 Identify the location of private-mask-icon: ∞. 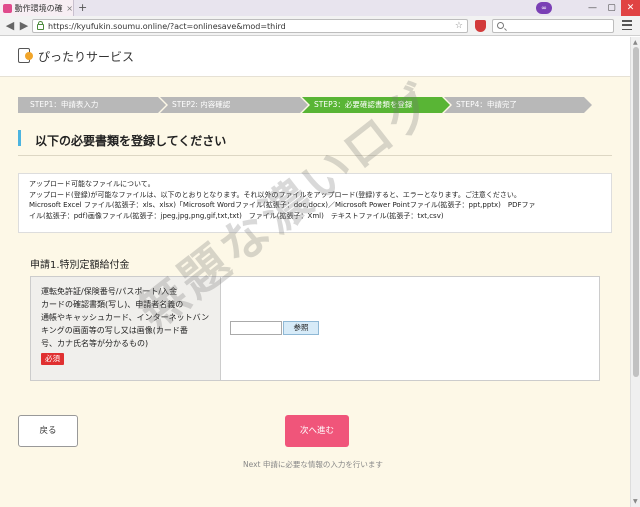
(544, 8).